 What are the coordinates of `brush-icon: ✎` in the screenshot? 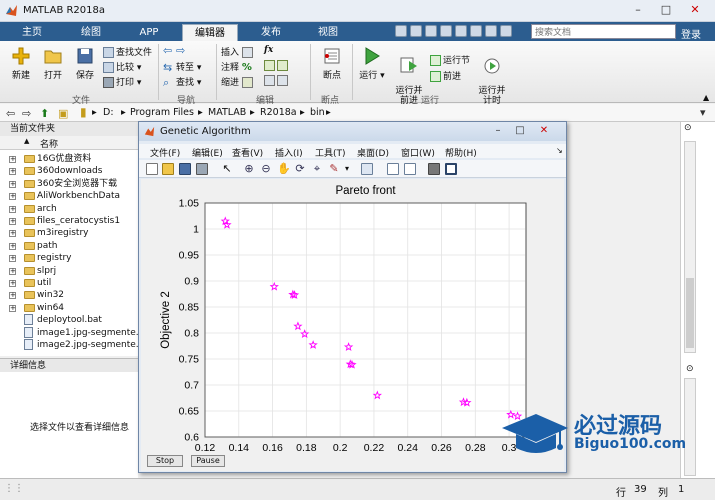 It's located at (334, 169).